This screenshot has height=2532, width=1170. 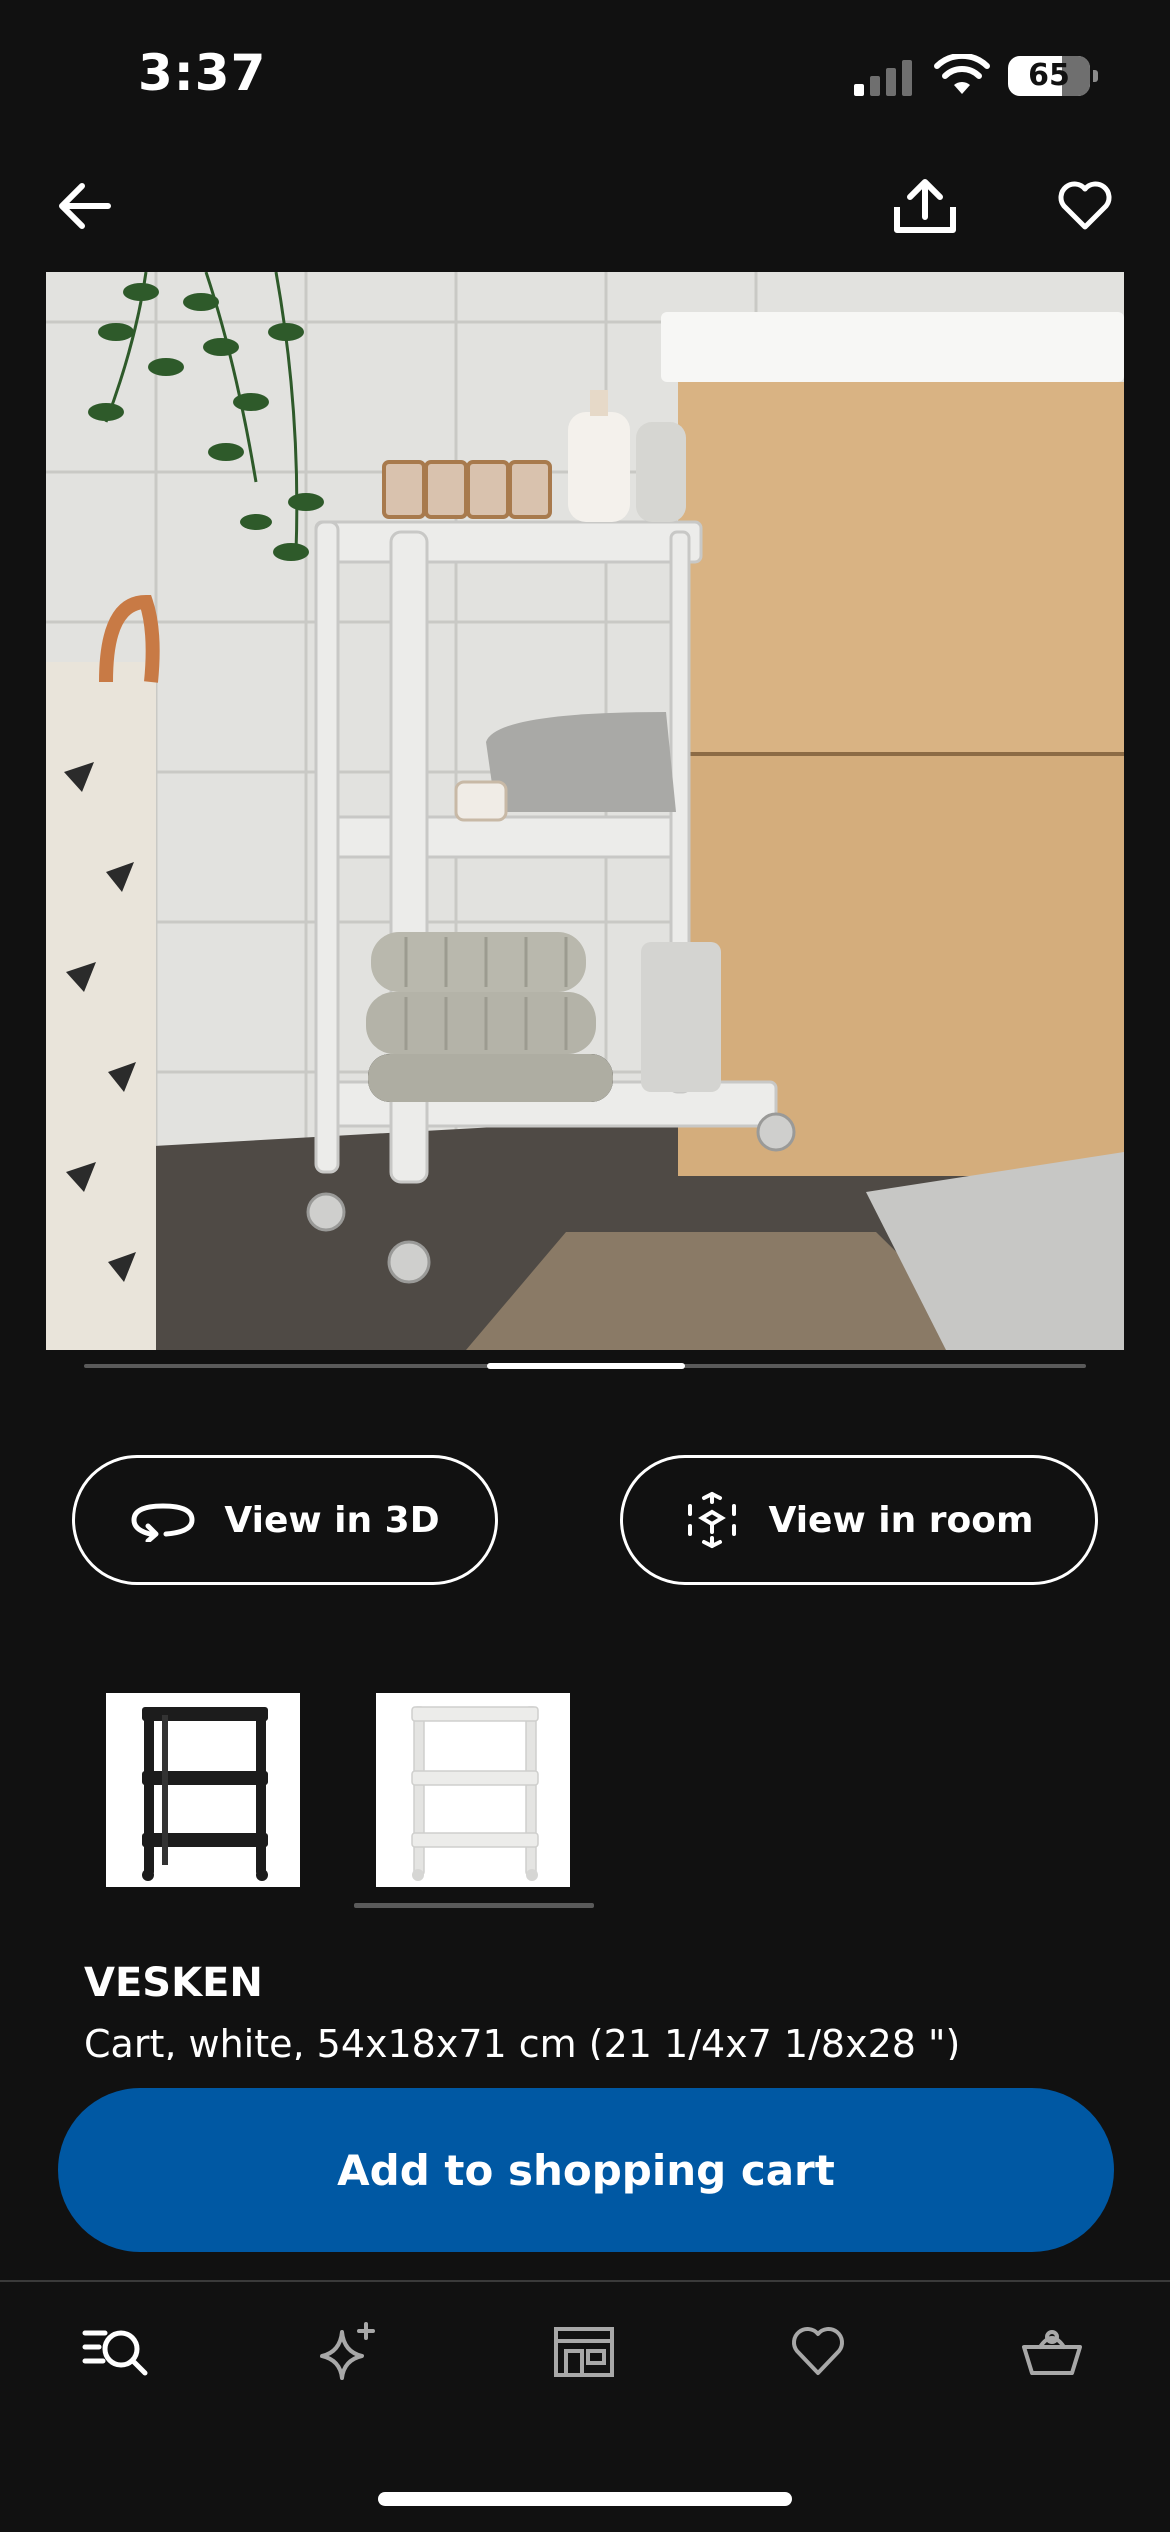 What do you see at coordinates (586, 2170) in the screenshot?
I see `add-to-cart-button: Add to shopping cart` at bounding box center [586, 2170].